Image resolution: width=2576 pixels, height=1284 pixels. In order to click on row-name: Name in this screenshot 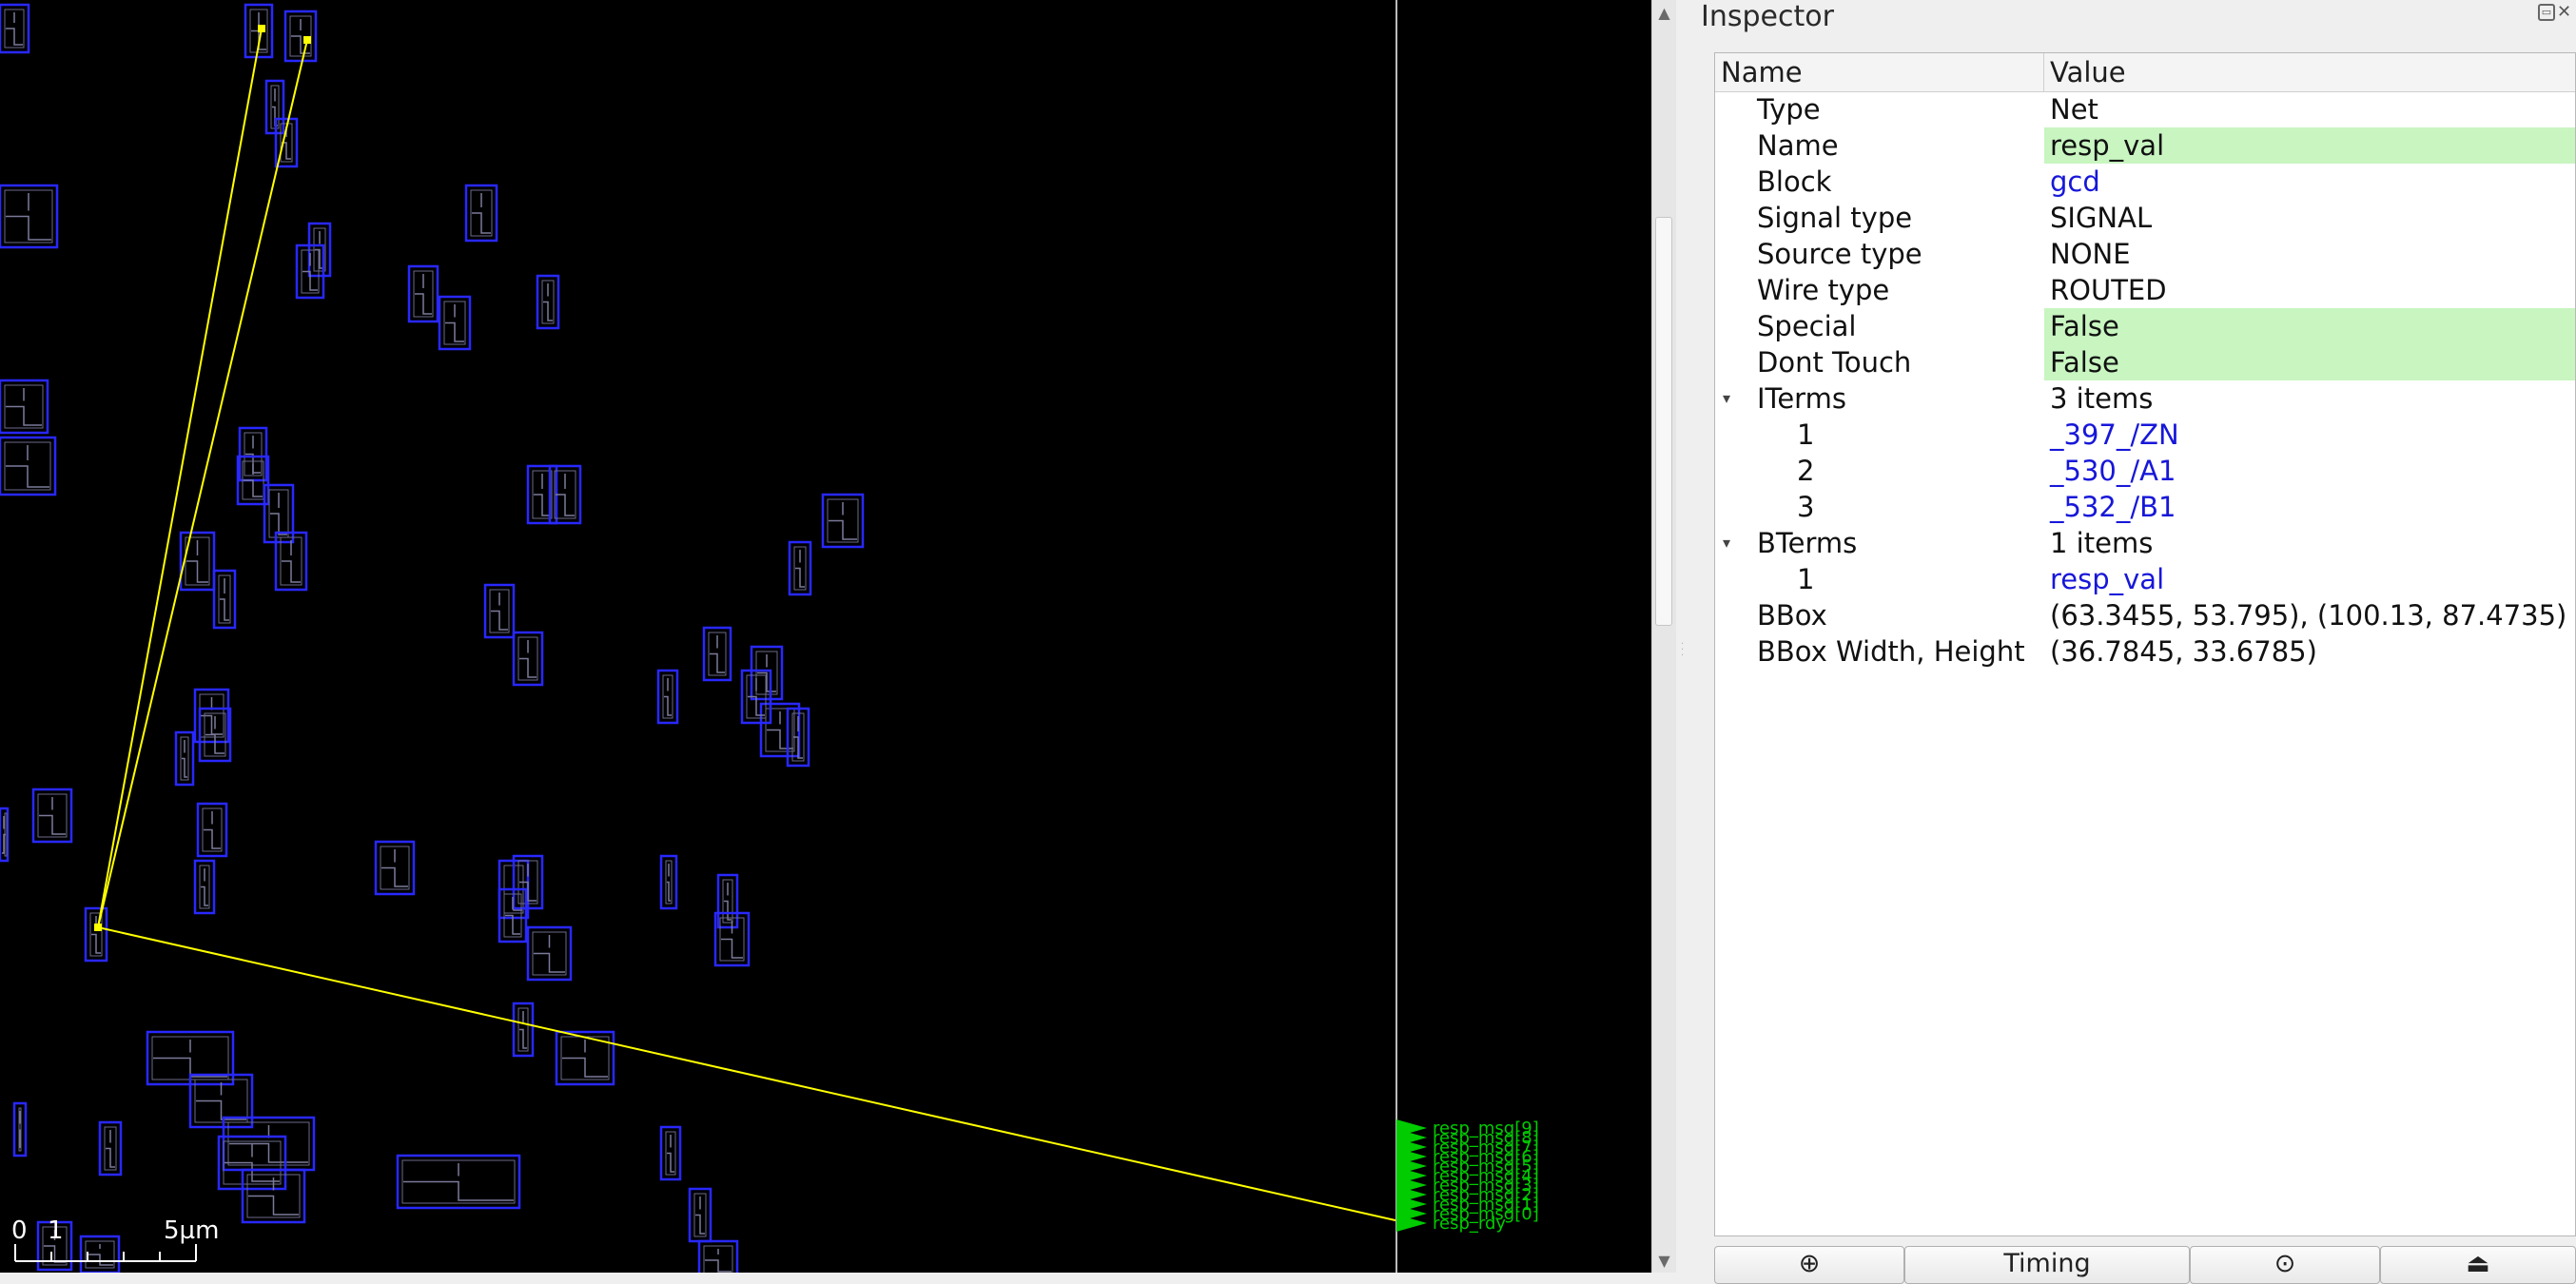, I will do `click(1798, 145)`.